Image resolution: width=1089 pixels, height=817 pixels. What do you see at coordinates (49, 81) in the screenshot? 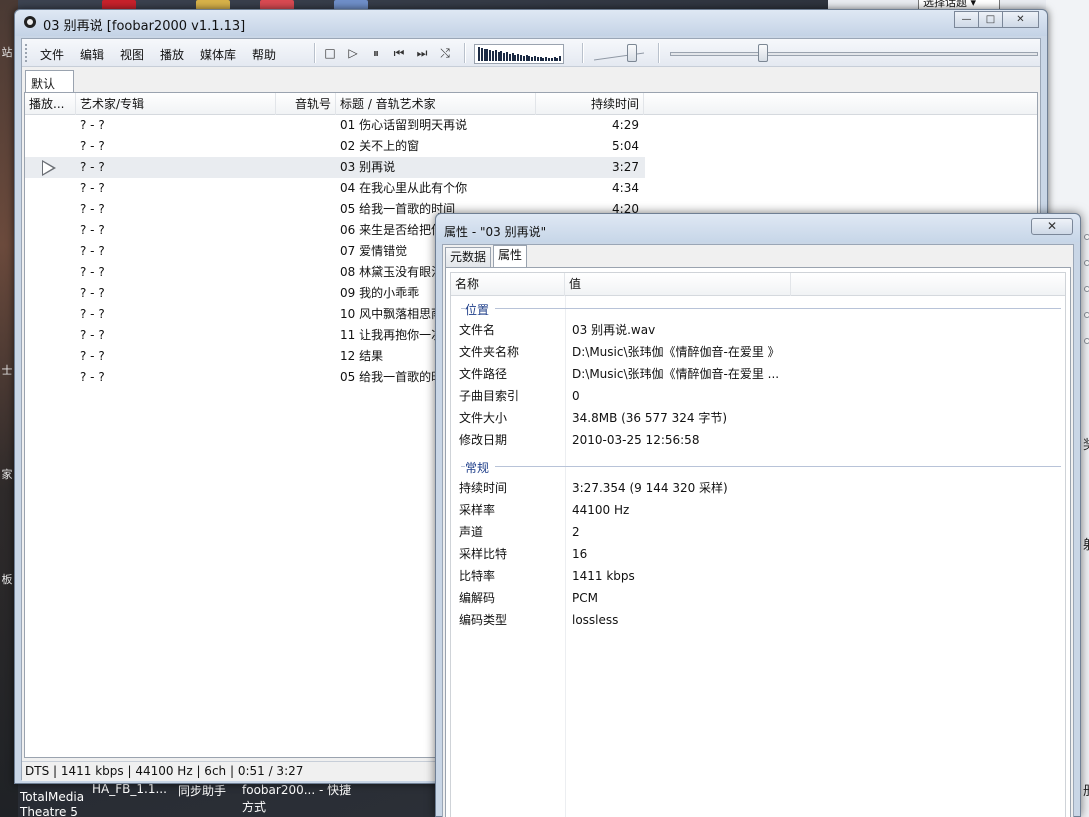
I see `playlist-tab: 默认` at bounding box center [49, 81].